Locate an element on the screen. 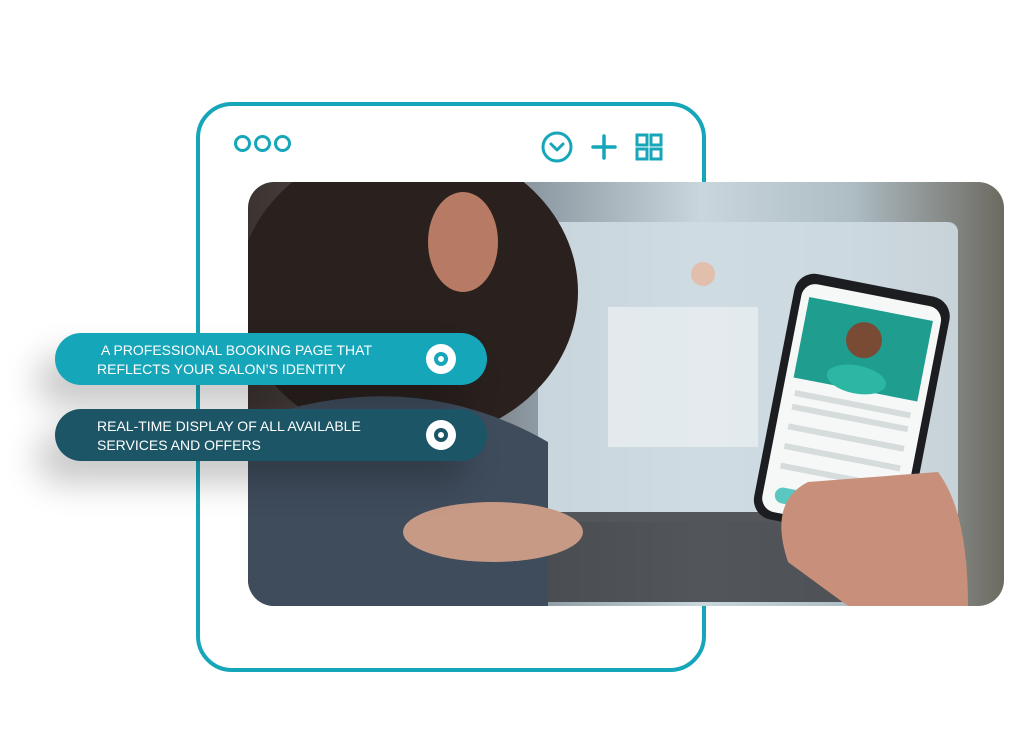 This screenshot has height=743, width=1018. chevron-down-circle-icon is located at coordinates (557, 147).